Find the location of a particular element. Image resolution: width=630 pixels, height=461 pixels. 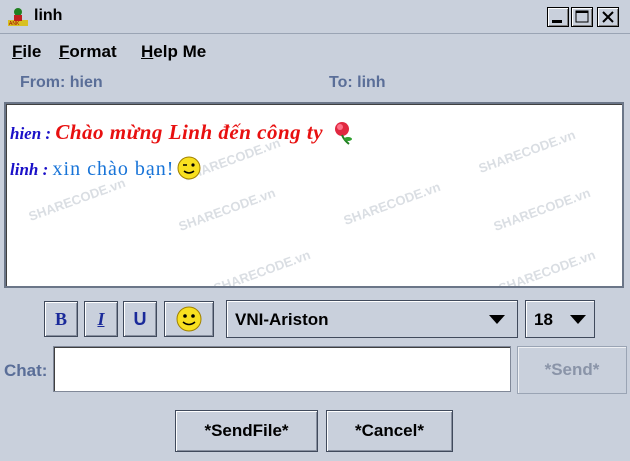

cancel-button: *Cancel* is located at coordinates (389, 431).